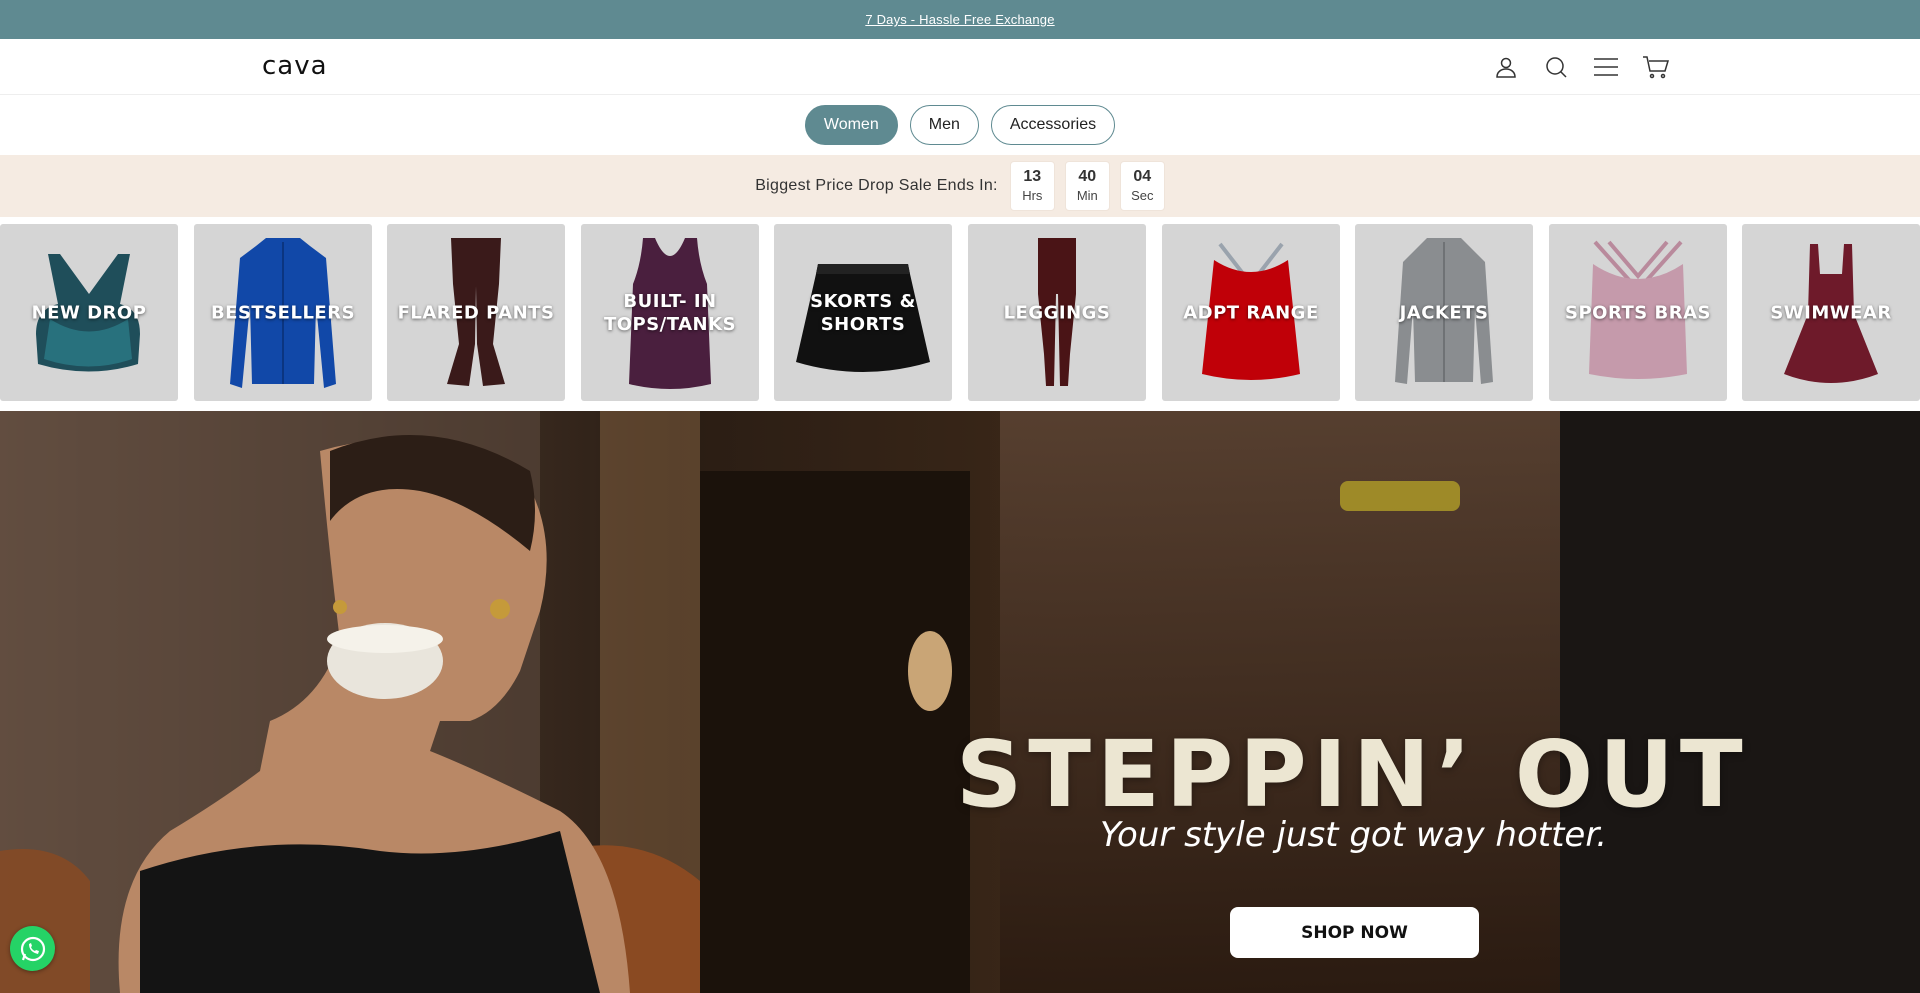 Image resolution: width=1920 pixels, height=993 pixels. I want to click on whatsapp-icon, so click(32, 948).